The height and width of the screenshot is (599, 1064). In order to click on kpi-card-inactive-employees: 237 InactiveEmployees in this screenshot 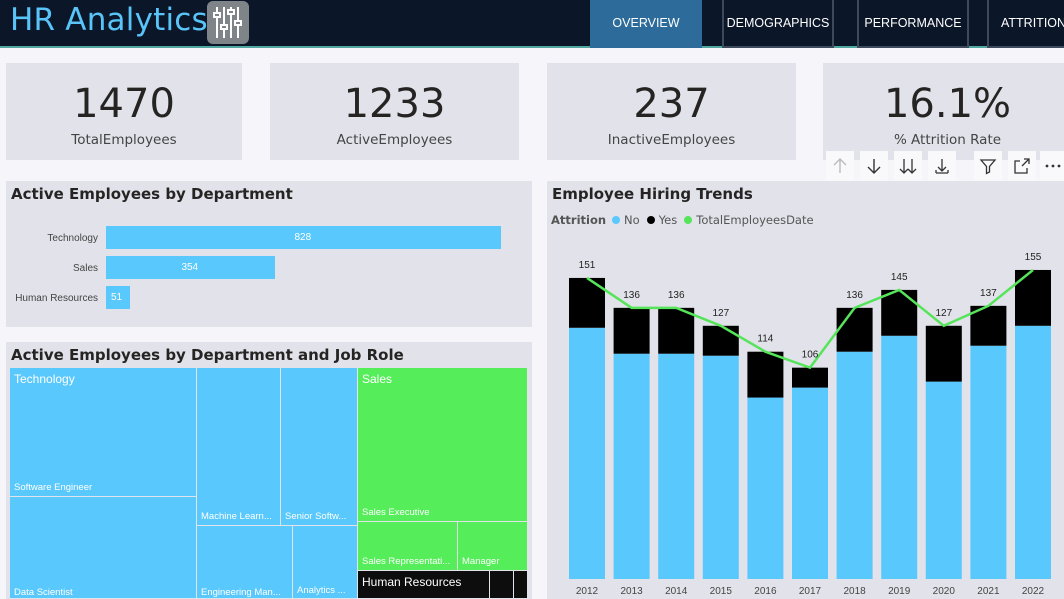, I will do `click(671, 111)`.